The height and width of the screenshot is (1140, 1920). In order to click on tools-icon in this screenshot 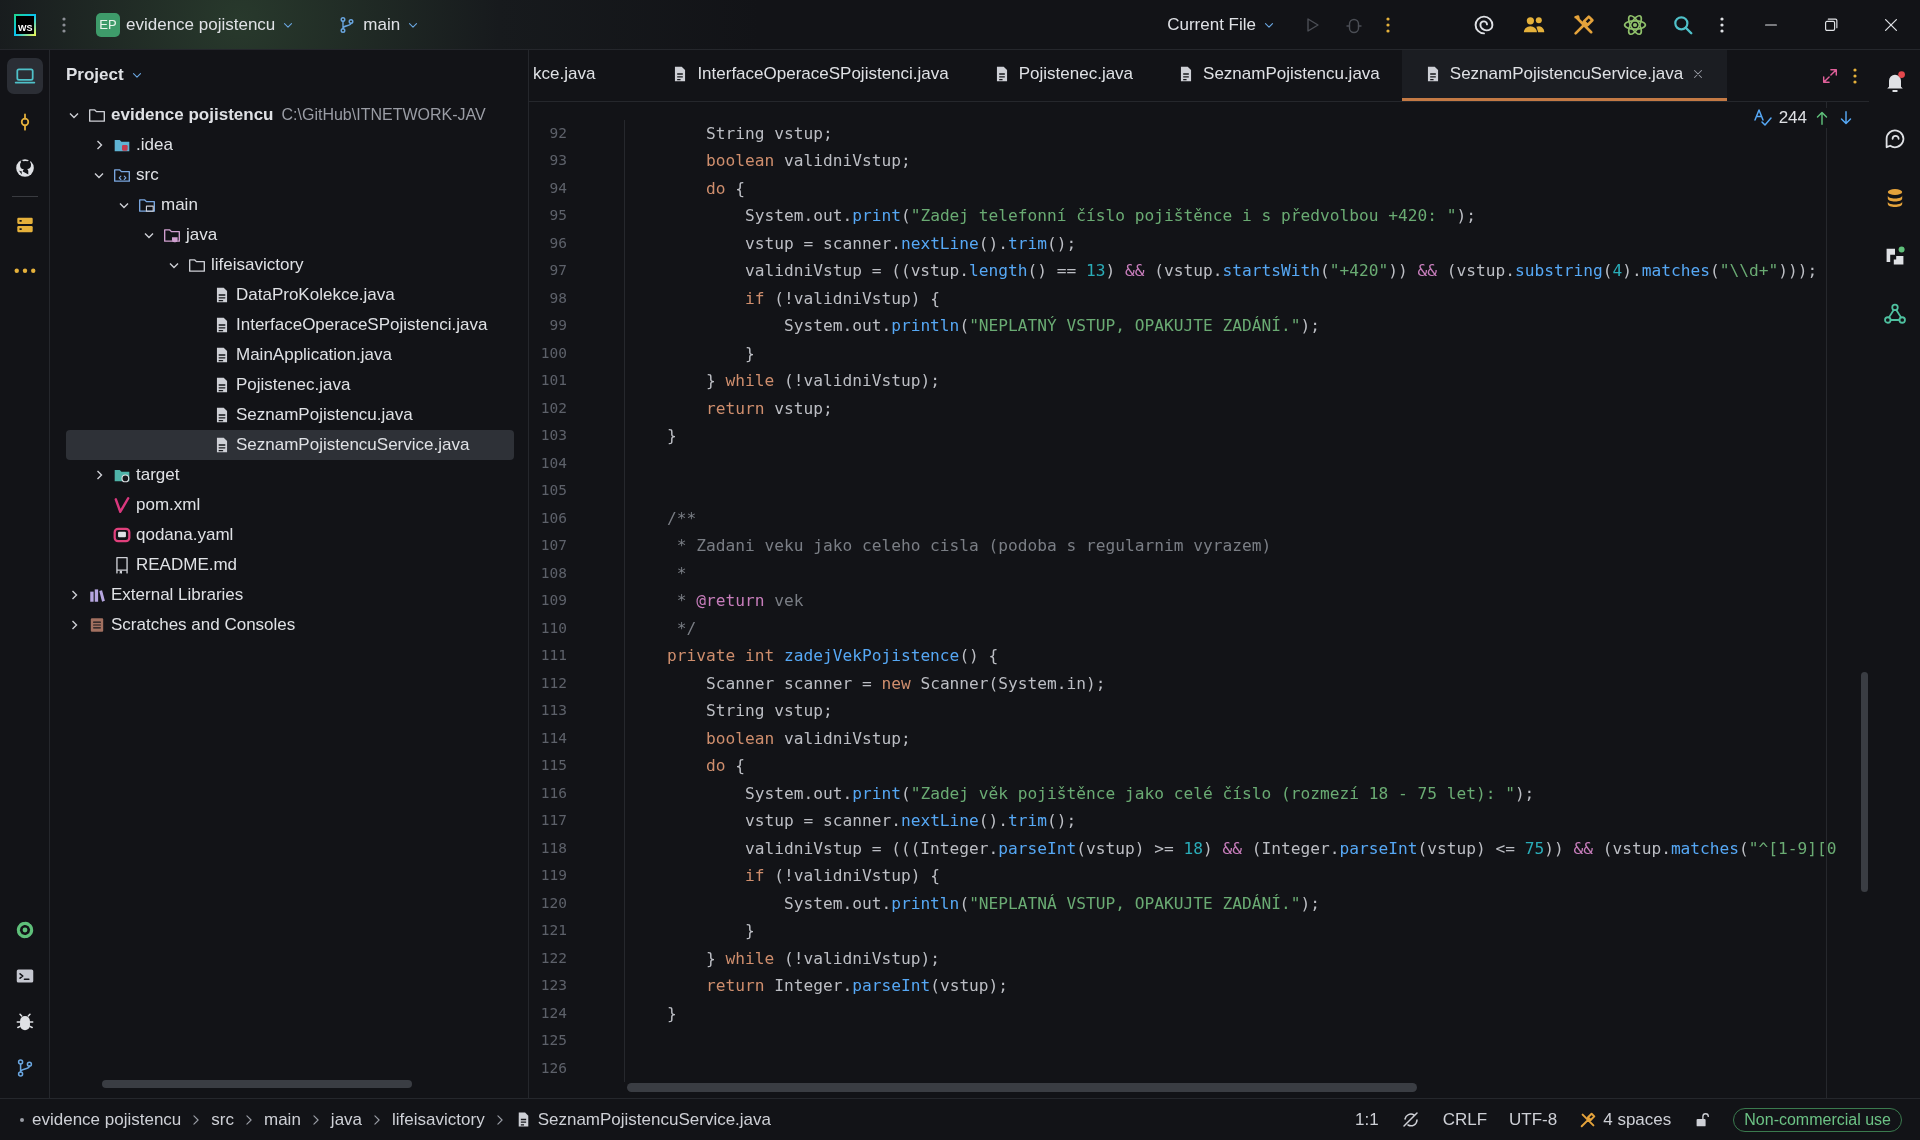, I will do `click(1584, 24)`.